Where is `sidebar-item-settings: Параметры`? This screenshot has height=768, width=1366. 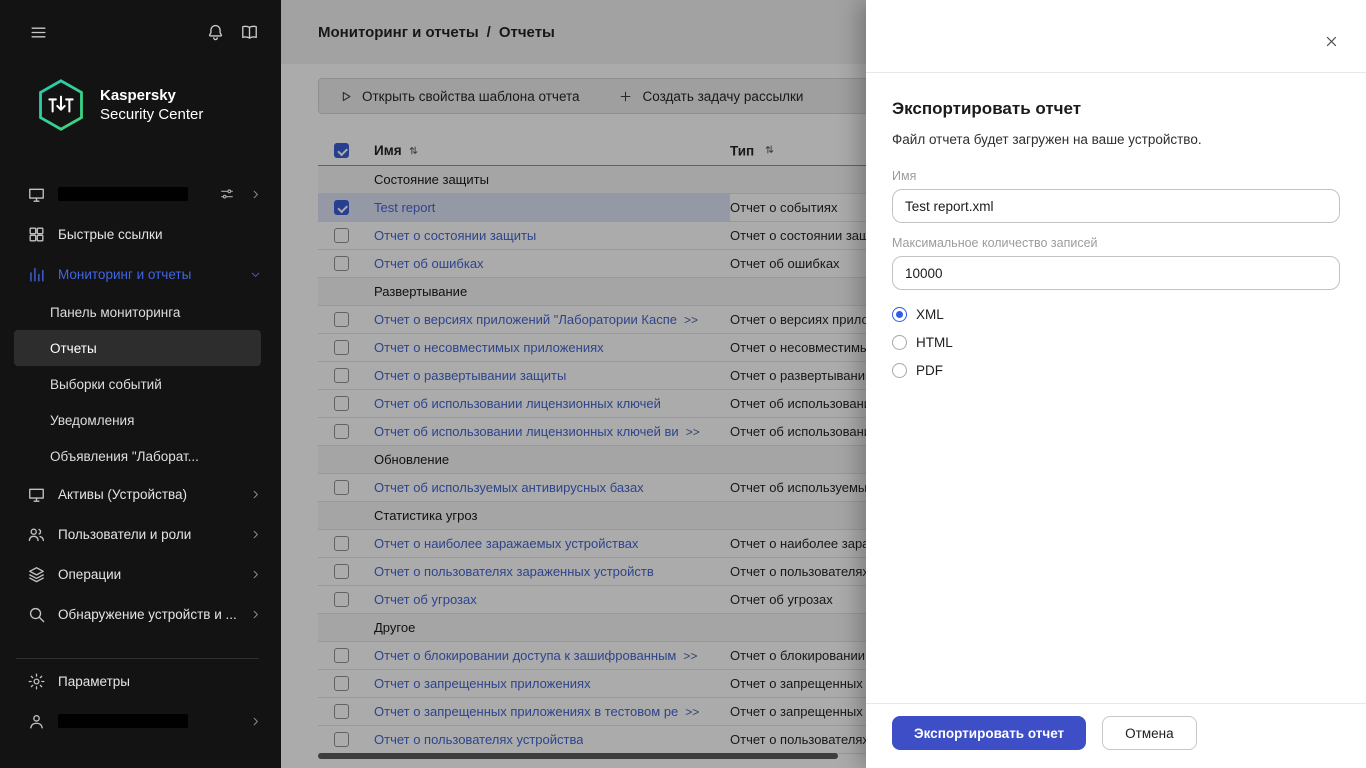
sidebar-item-settings: Параметры is located at coordinates (140, 681).